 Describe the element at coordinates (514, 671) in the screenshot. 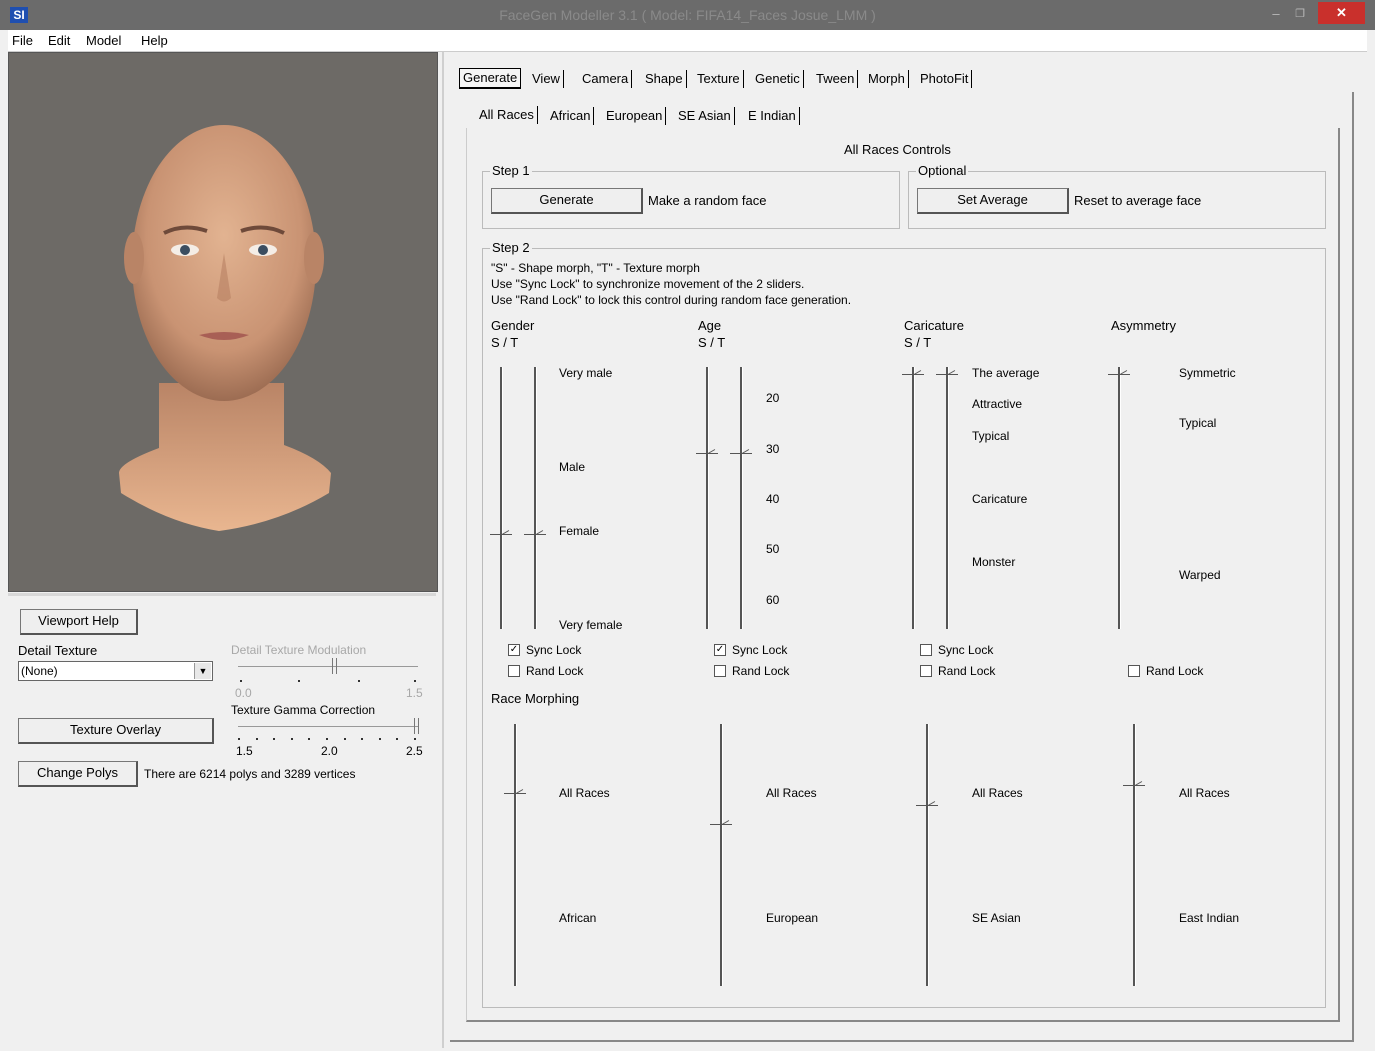

I see `gender-rand-lock-checkbox` at that location.